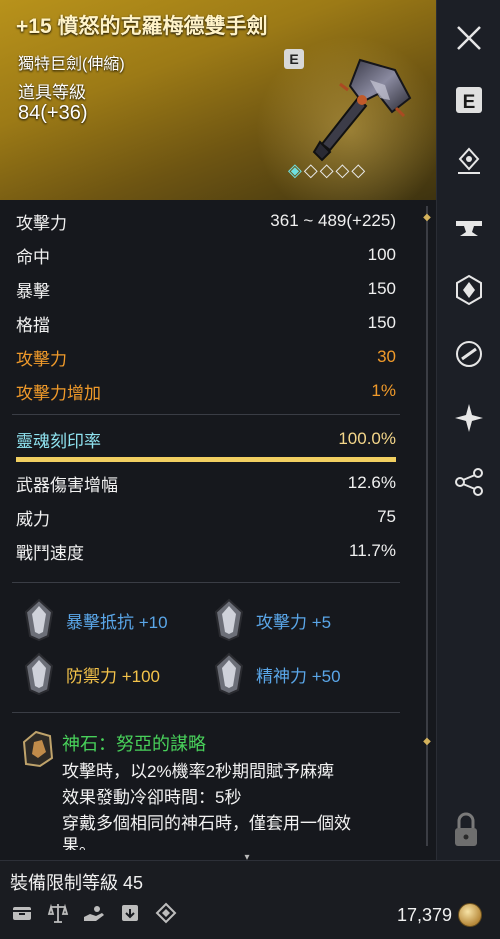  What do you see at coordinates (198, 771) in the screenshot?
I see `godstone-desc-line: 攻擊時，以2%機率2秒期間賦予麻痺` at bounding box center [198, 771].